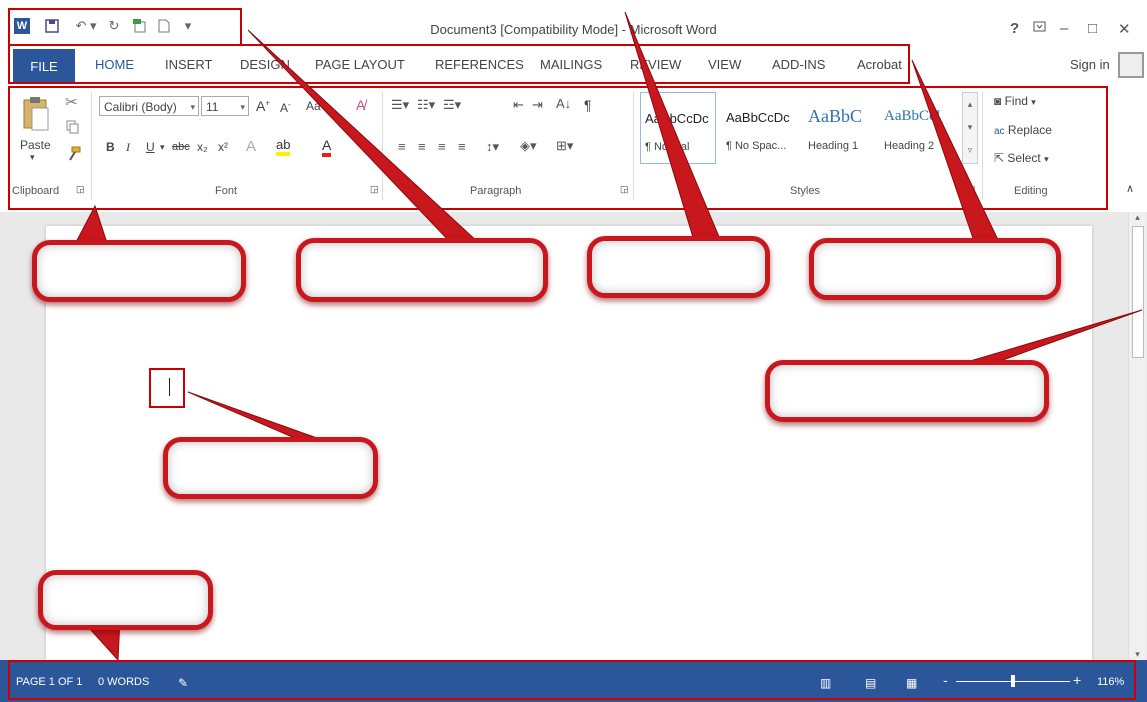 This screenshot has height=702, width=1147. I want to click on annotation-box-quick-access, so click(125, 27).